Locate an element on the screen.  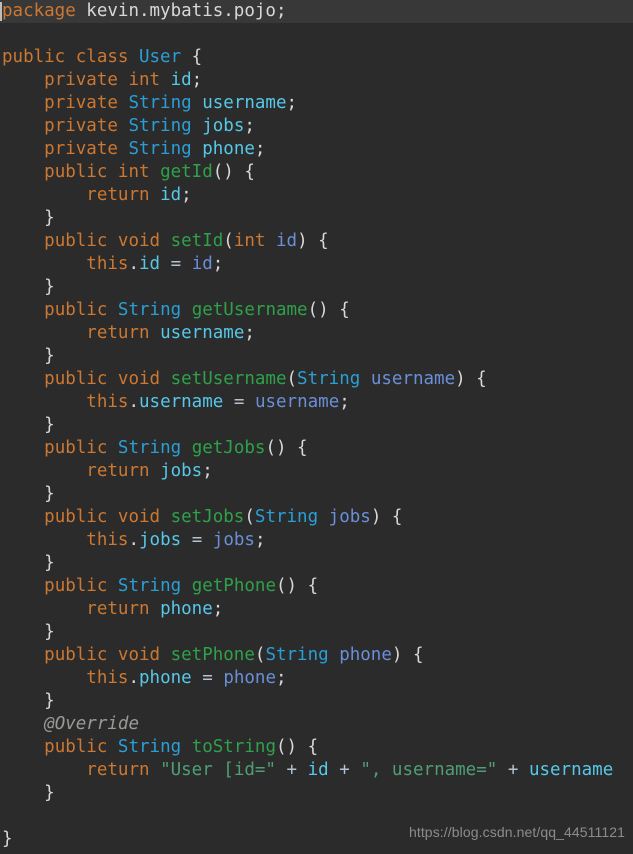
code-token-op: = is located at coordinates (176, 264).